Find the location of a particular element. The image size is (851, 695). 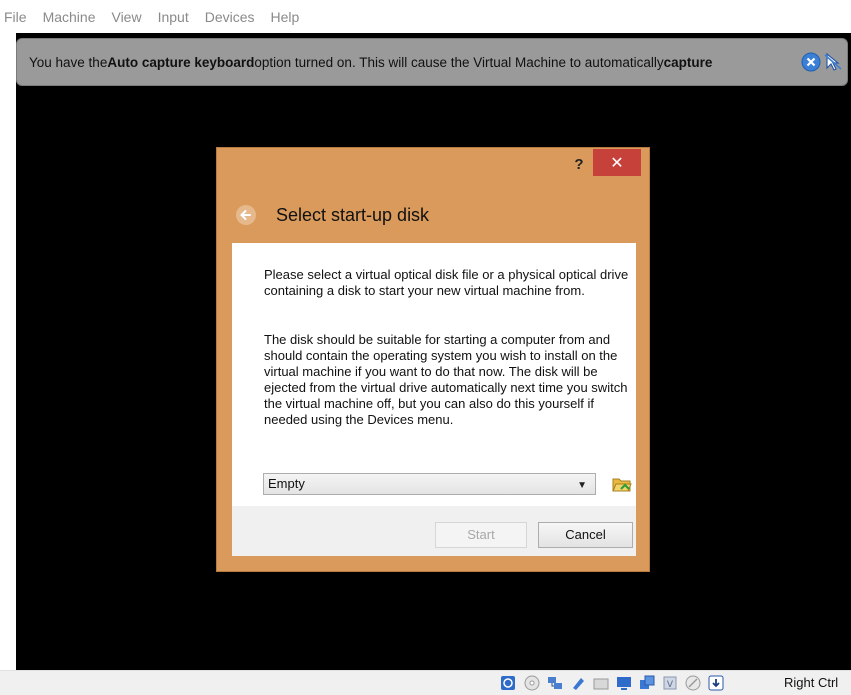

mouse-integration-icon is located at coordinates (833, 62).